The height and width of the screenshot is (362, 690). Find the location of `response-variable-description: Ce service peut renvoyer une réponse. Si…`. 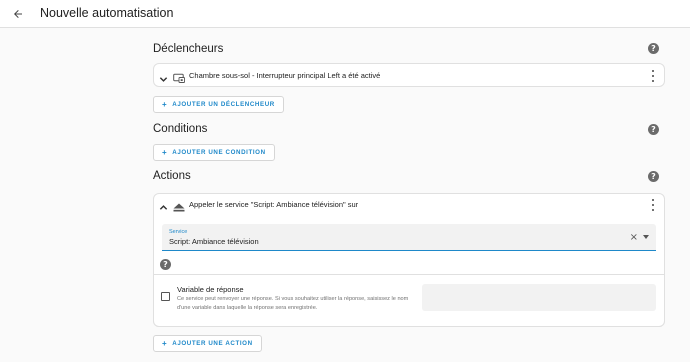

response-variable-description: Ce service peut renvoyer une réponse. Si… is located at coordinates (293, 303).